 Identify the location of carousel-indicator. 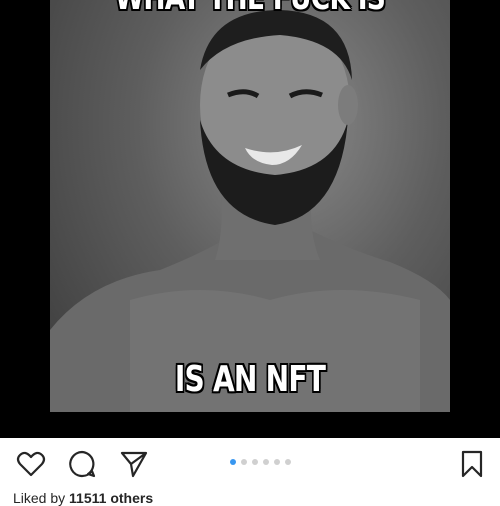
(260, 463).